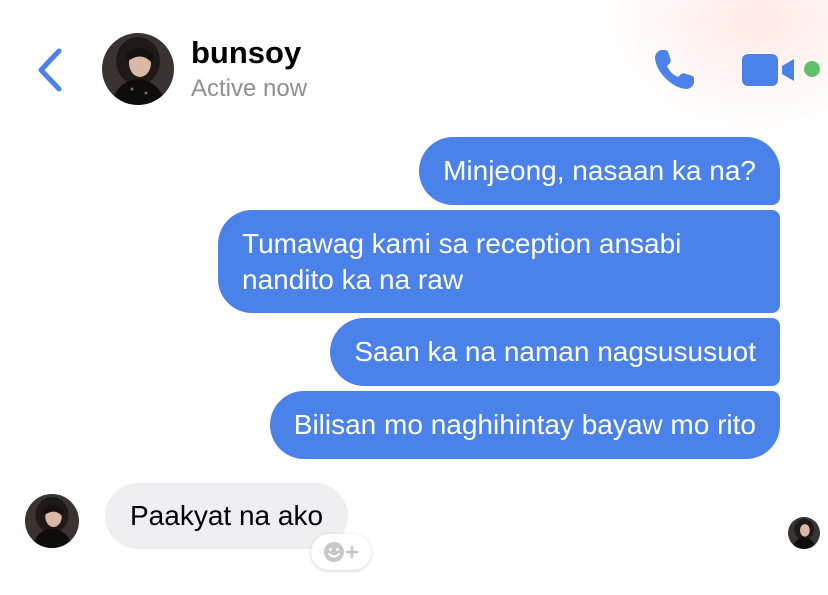 The image size is (828, 595). I want to click on video-call-button, so click(770, 70).